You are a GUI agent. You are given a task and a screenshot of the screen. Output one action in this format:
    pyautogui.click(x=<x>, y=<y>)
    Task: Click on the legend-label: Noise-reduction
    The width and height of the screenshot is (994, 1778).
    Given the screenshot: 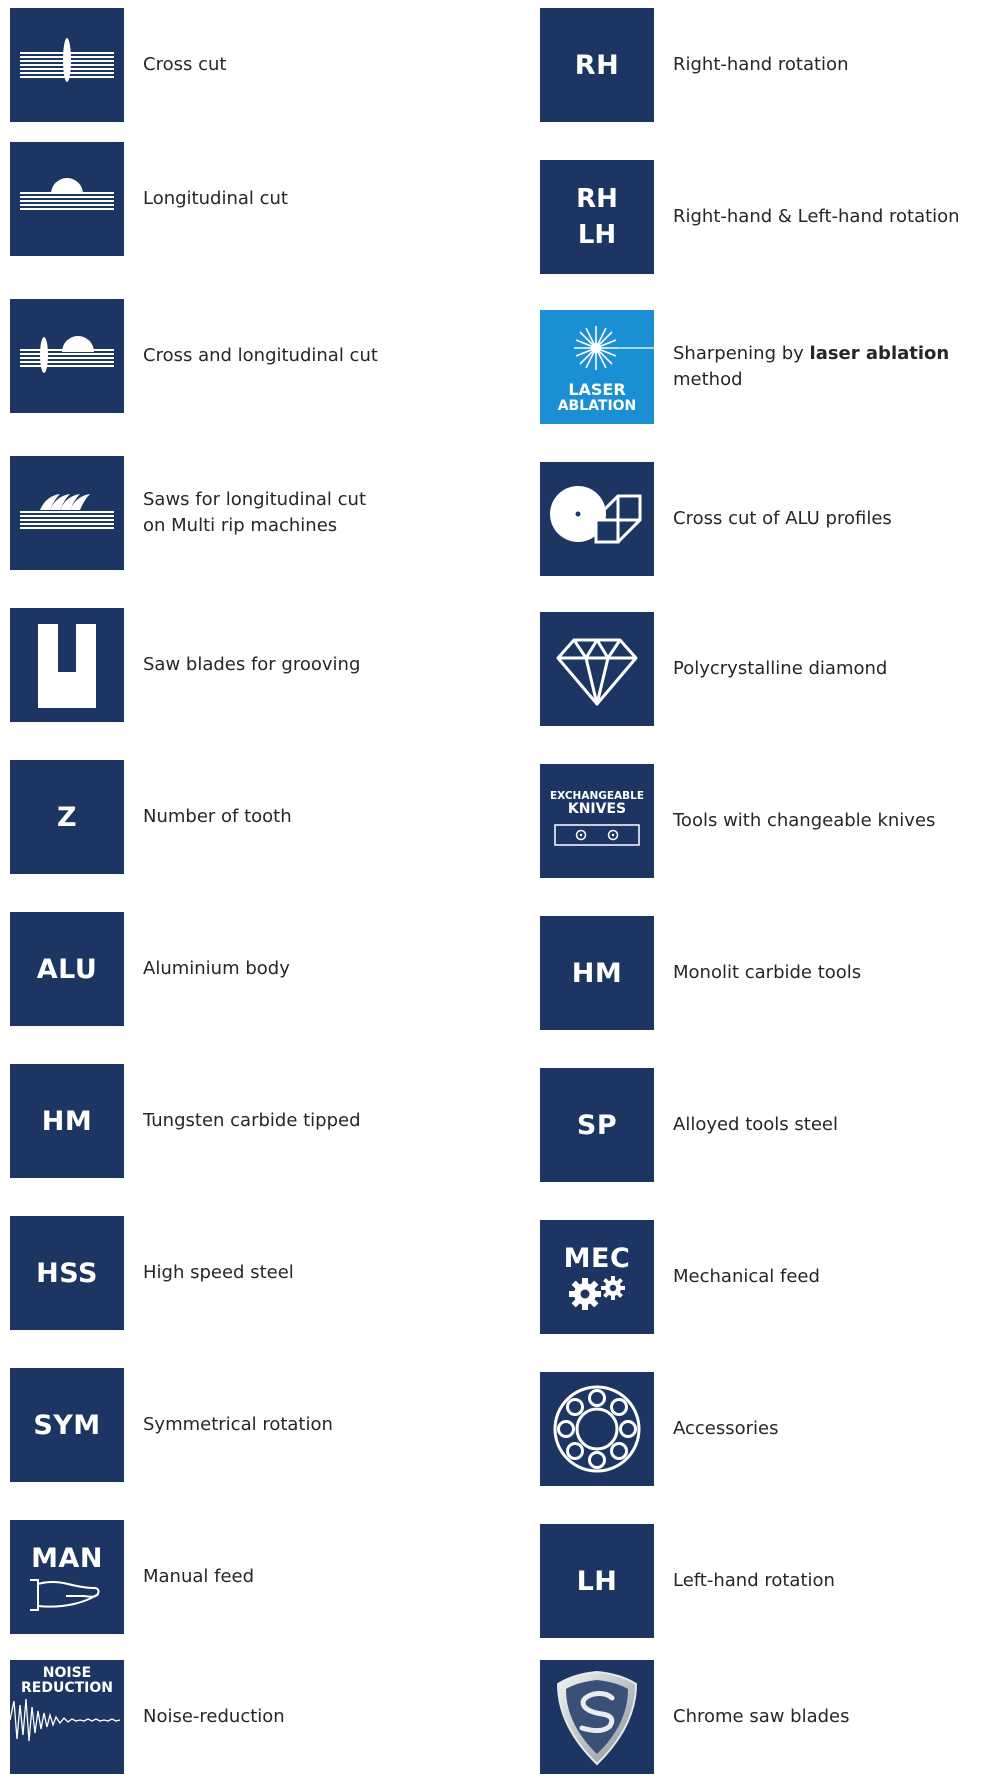 What is the action you would take?
    pyautogui.click(x=214, y=1716)
    